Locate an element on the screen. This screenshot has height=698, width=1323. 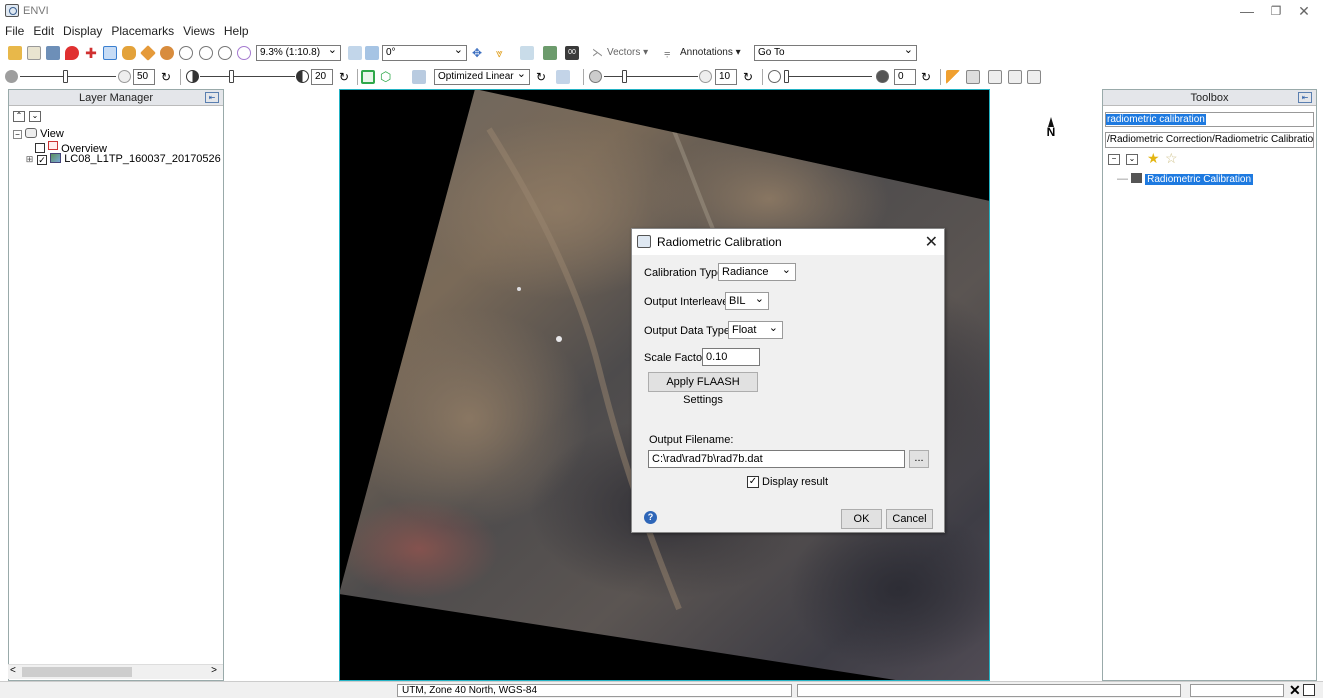
output-filename-input: C:\rad\rad7b\rad7b.dat is located at coordinates (776, 459).